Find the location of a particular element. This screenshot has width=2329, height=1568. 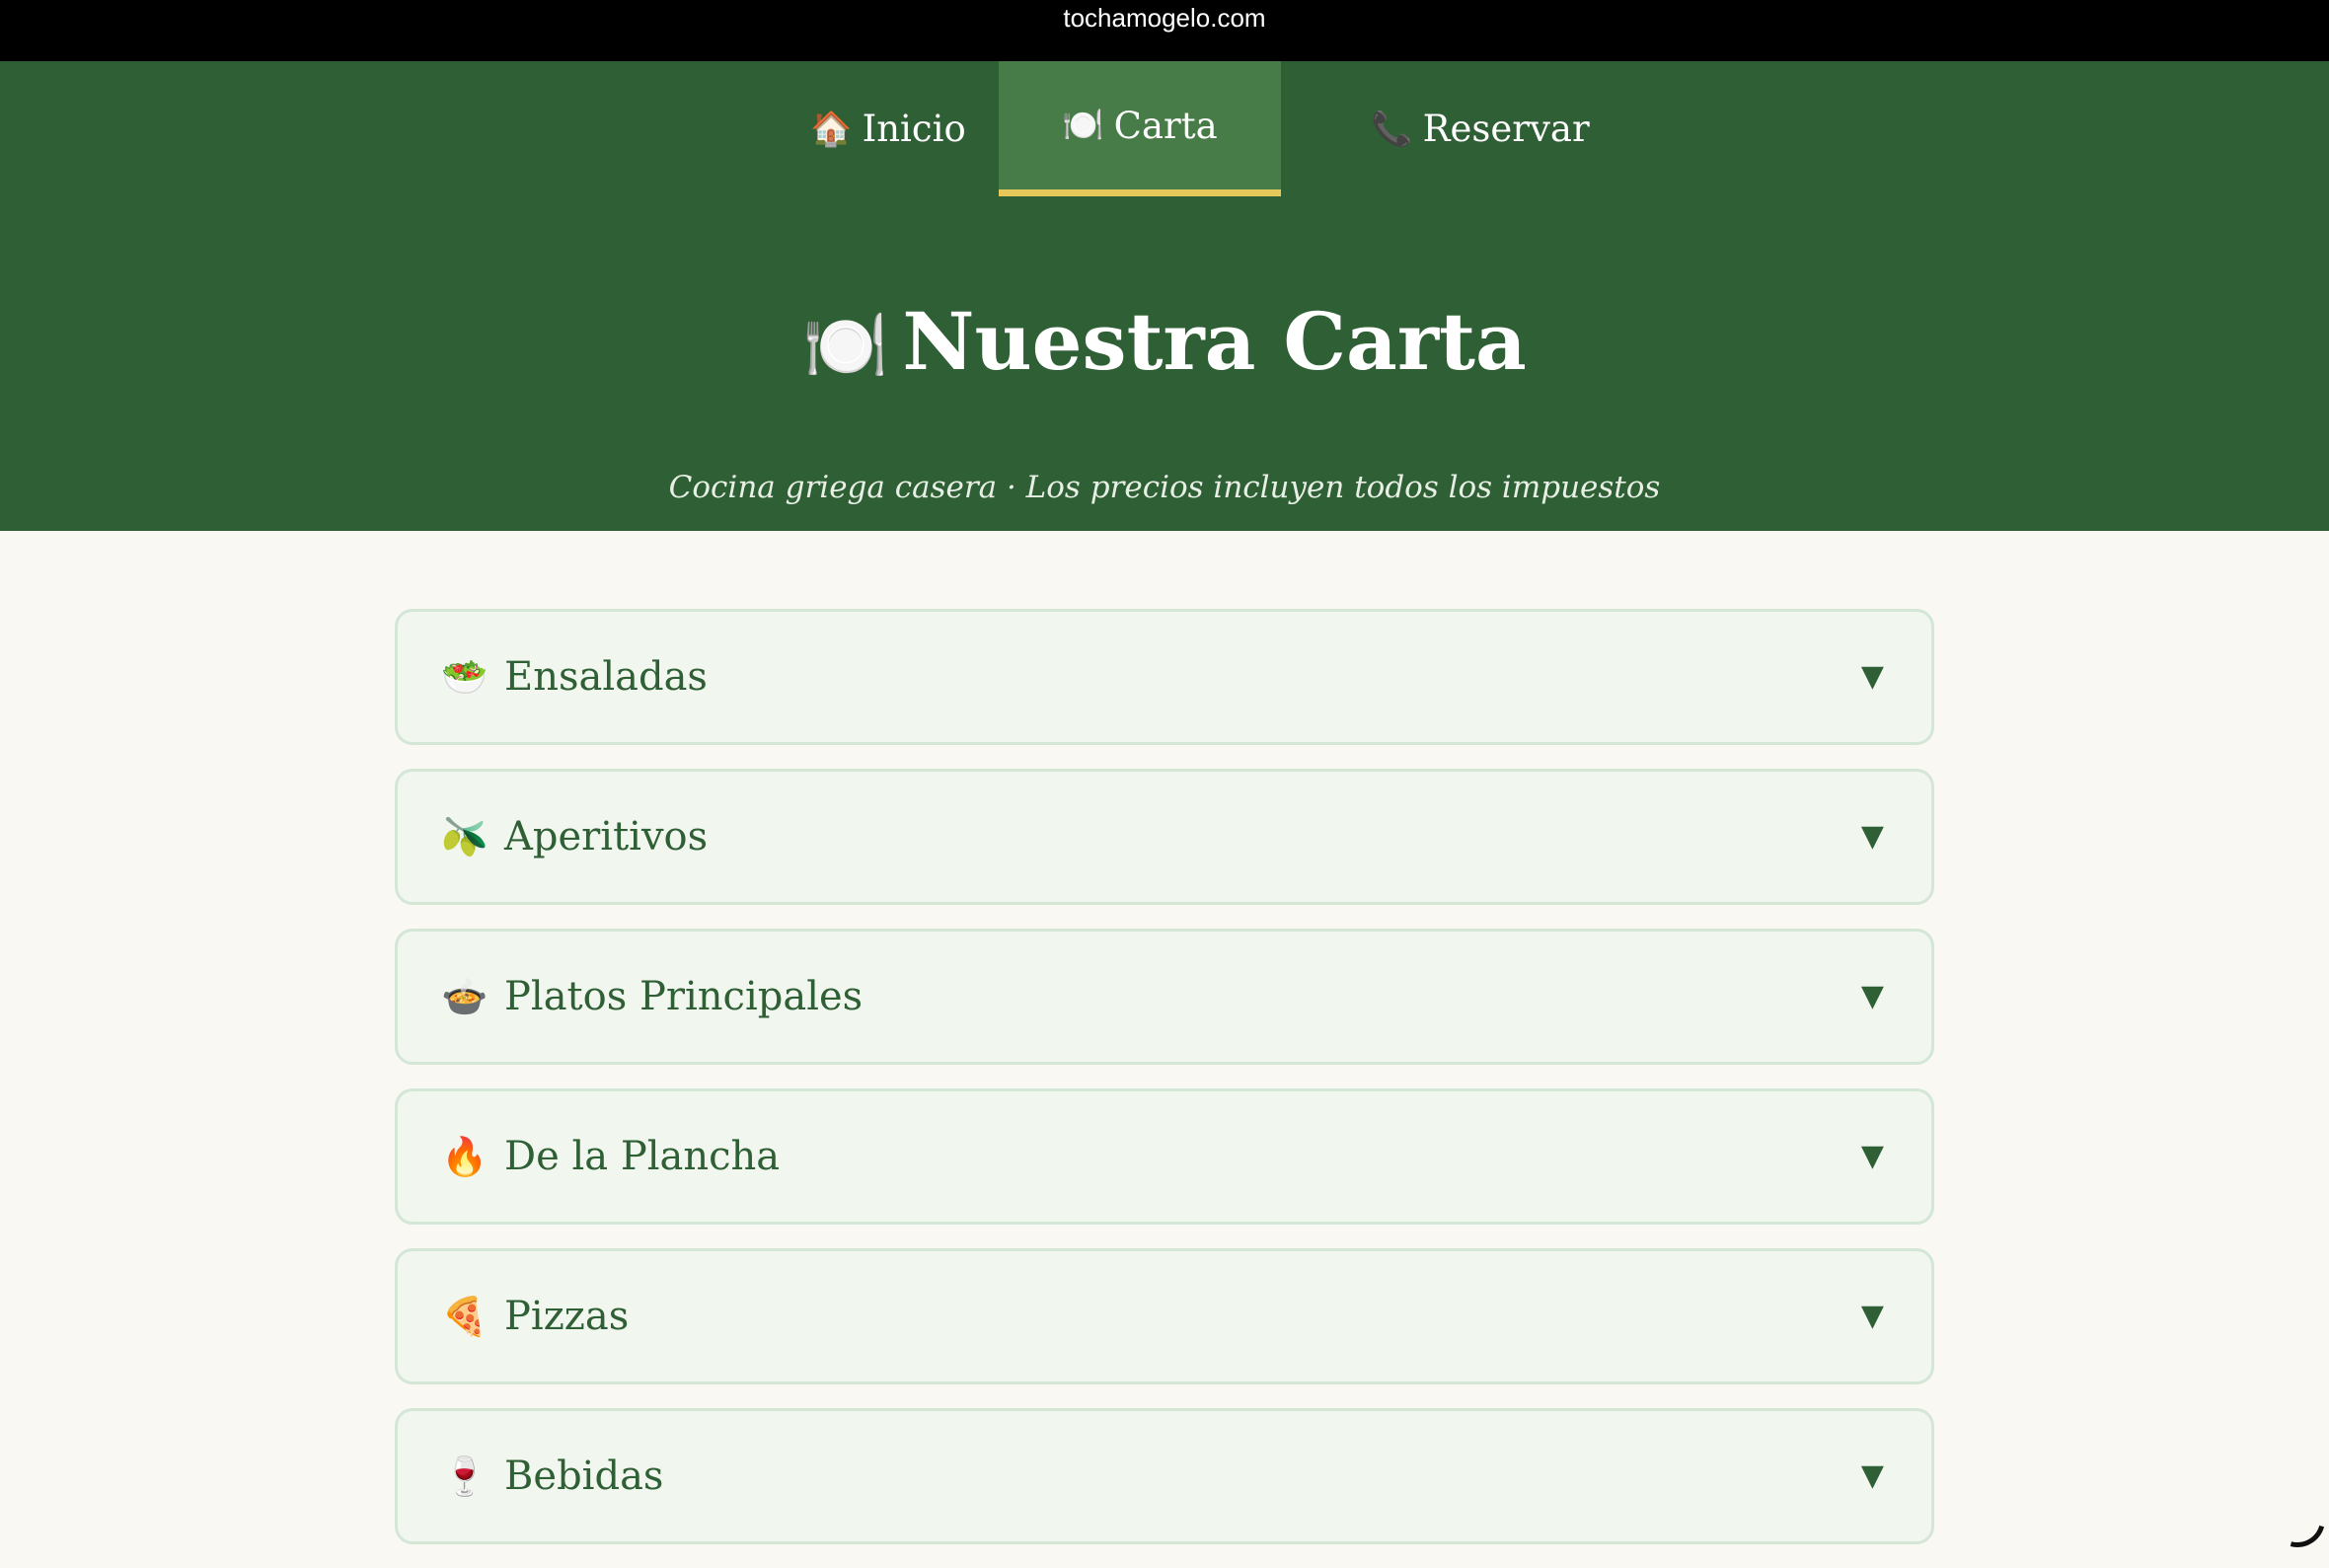

url-text: tochamogelo.com is located at coordinates (1164, 18).